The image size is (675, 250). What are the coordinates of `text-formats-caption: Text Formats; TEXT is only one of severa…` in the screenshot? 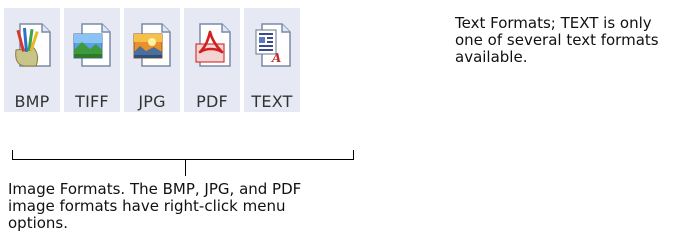 It's located at (557, 40).